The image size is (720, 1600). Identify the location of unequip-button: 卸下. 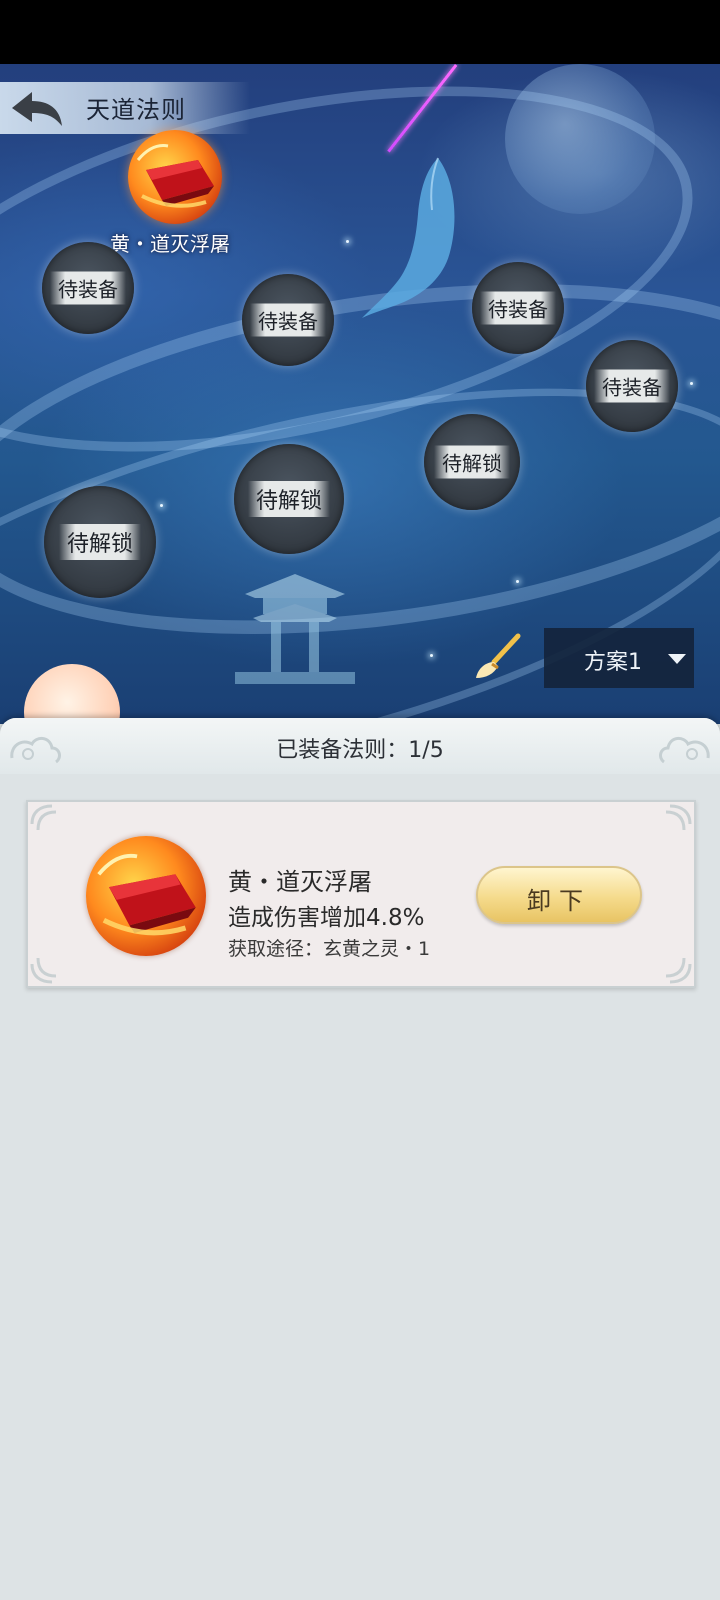
(559, 895).